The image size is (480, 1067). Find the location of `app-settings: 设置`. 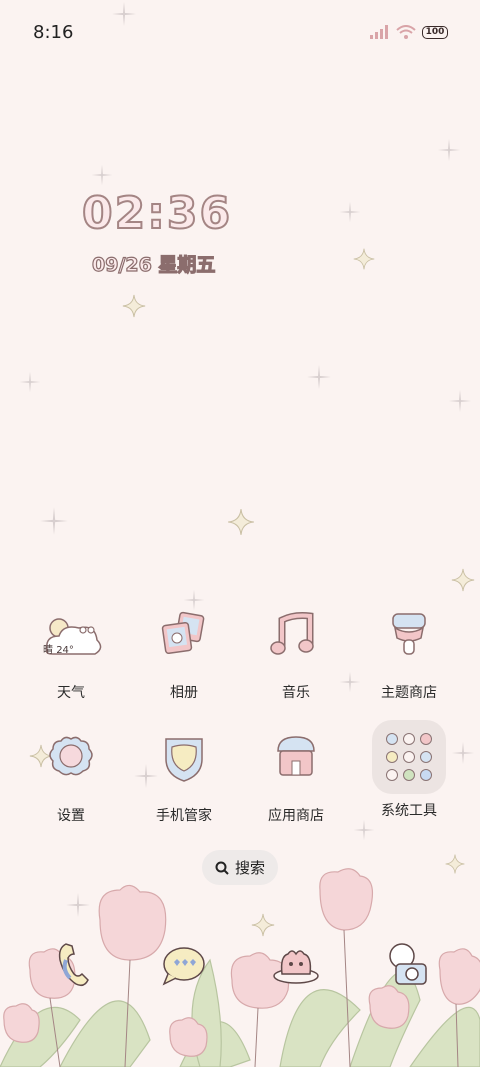

app-settings: 设置 is located at coordinates (71, 779).